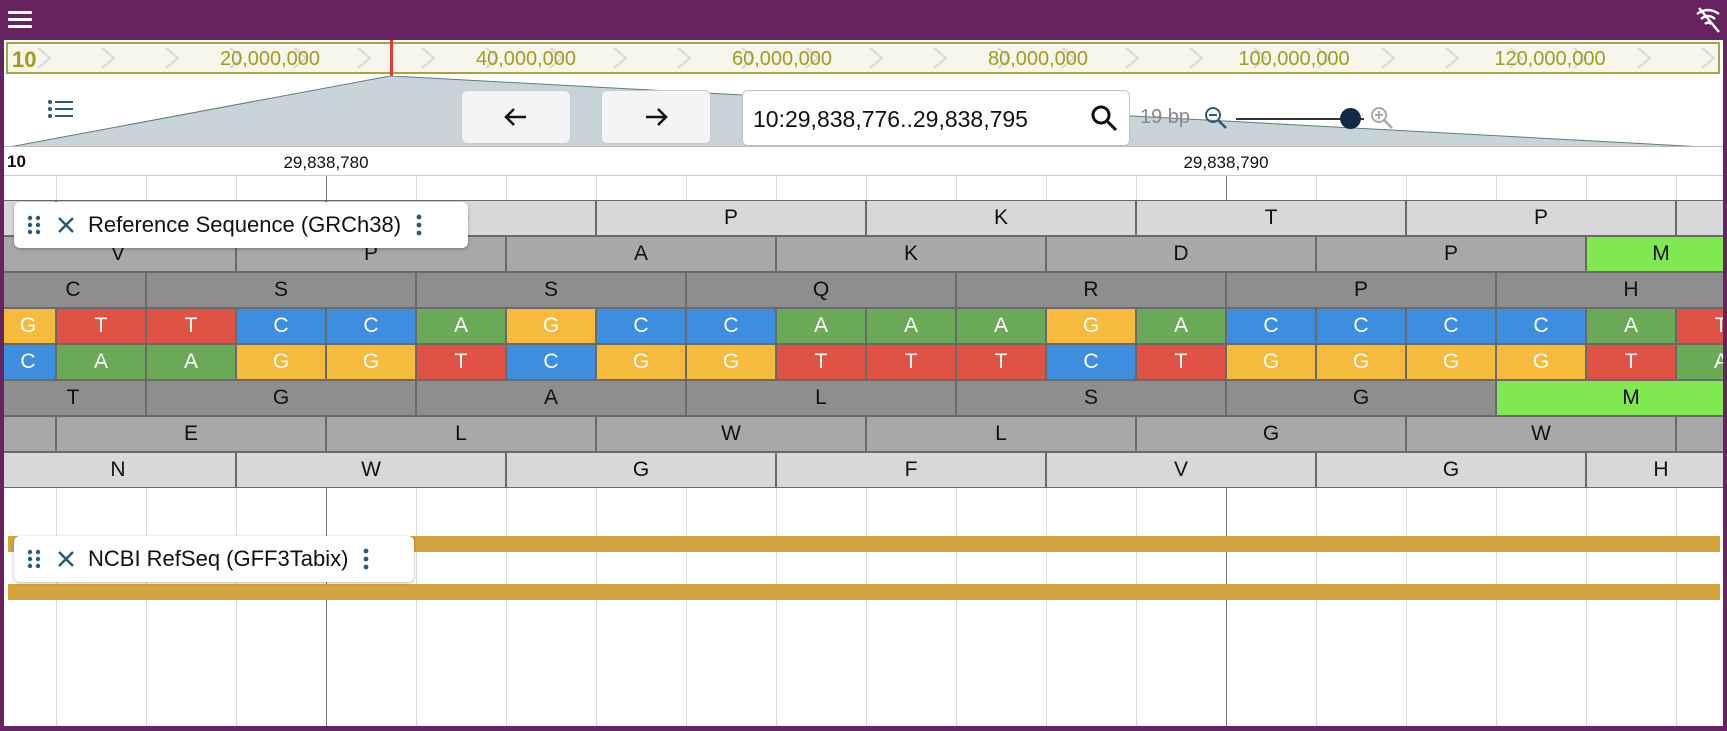  Describe the element at coordinates (1091, 290) in the screenshot. I see `sequence-cell: R` at that location.